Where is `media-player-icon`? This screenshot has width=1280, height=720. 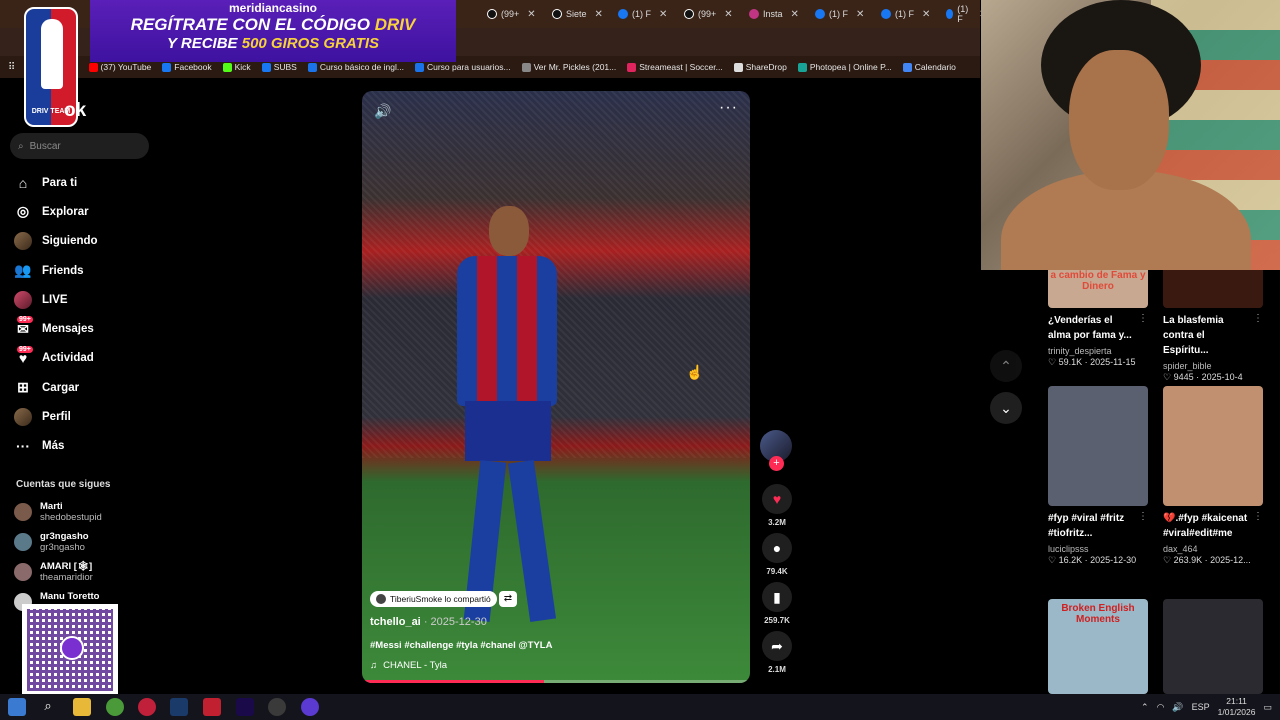 media-player-icon is located at coordinates (147, 707).